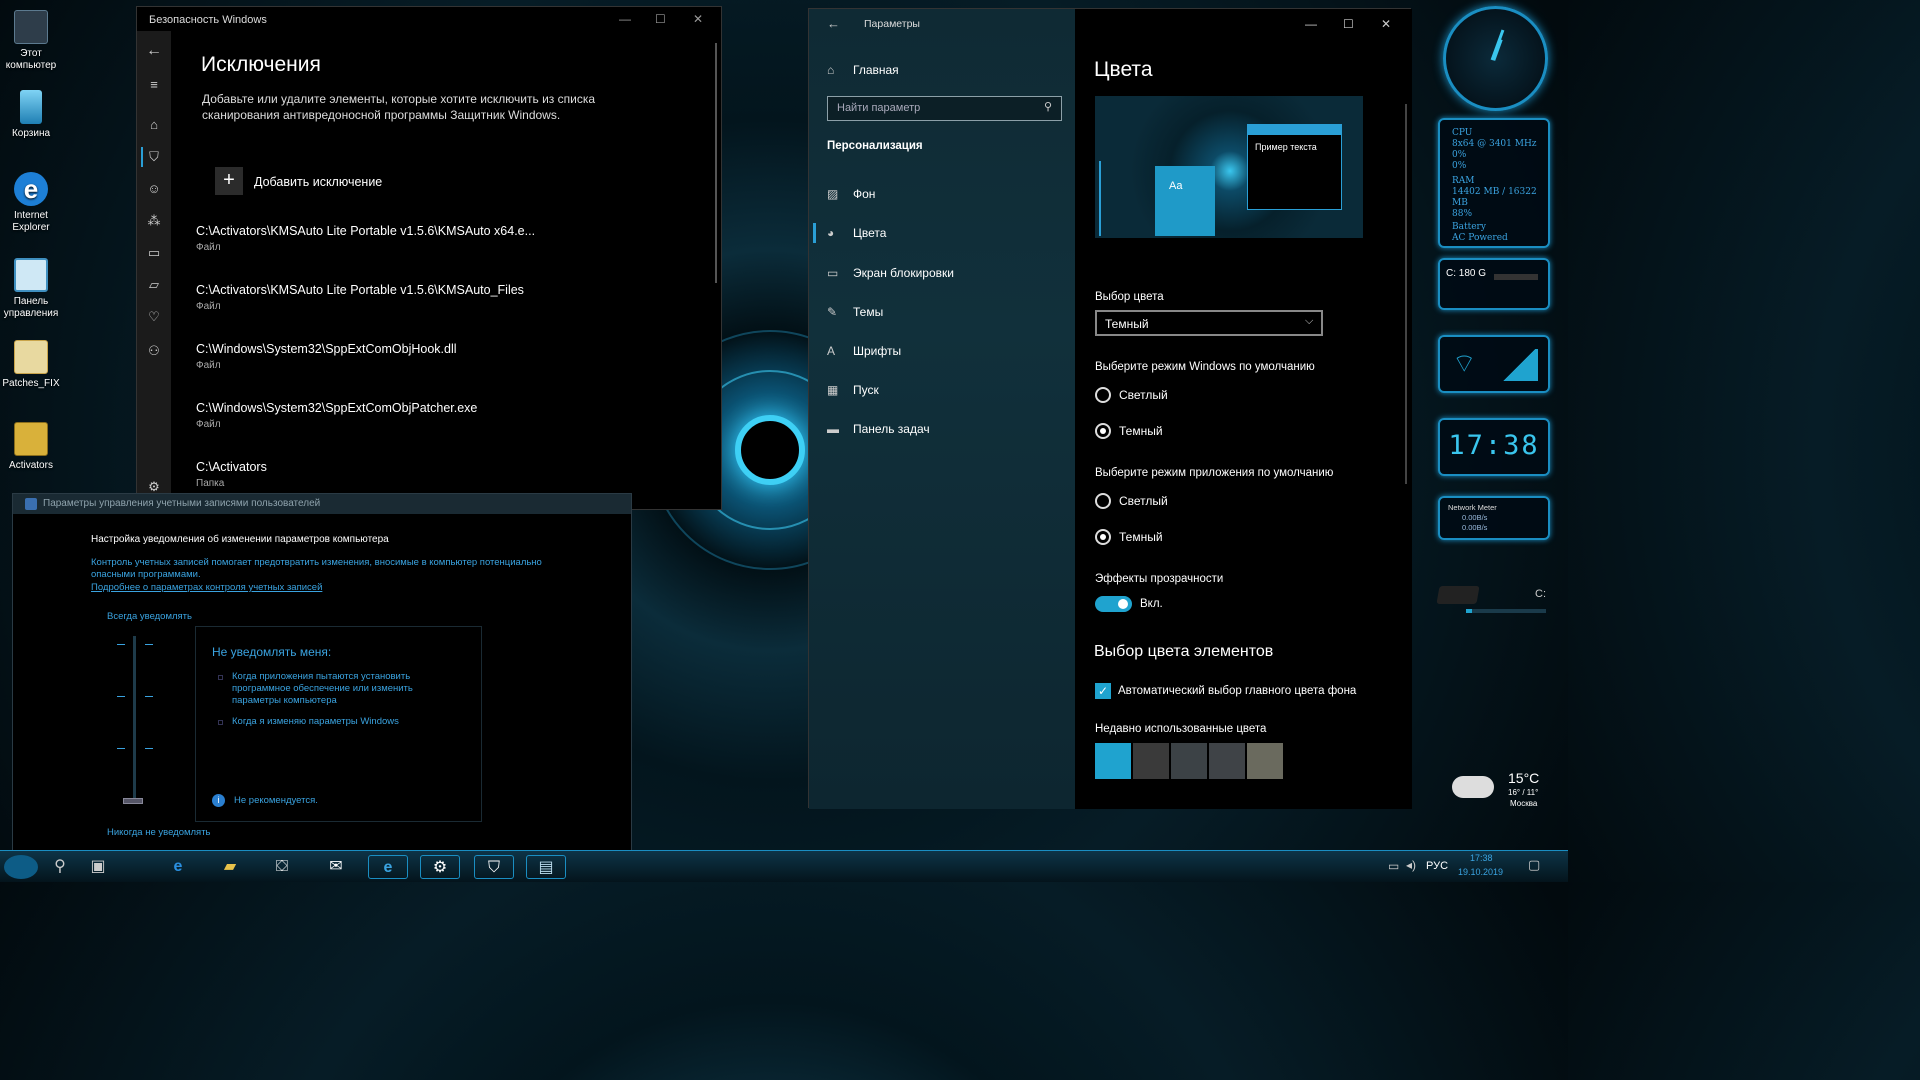 The image size is (1920, 1080). Describe the element at coordinates (855, 312) in the screenshot. I see `nav-themes: ✎ Темы` at that location.